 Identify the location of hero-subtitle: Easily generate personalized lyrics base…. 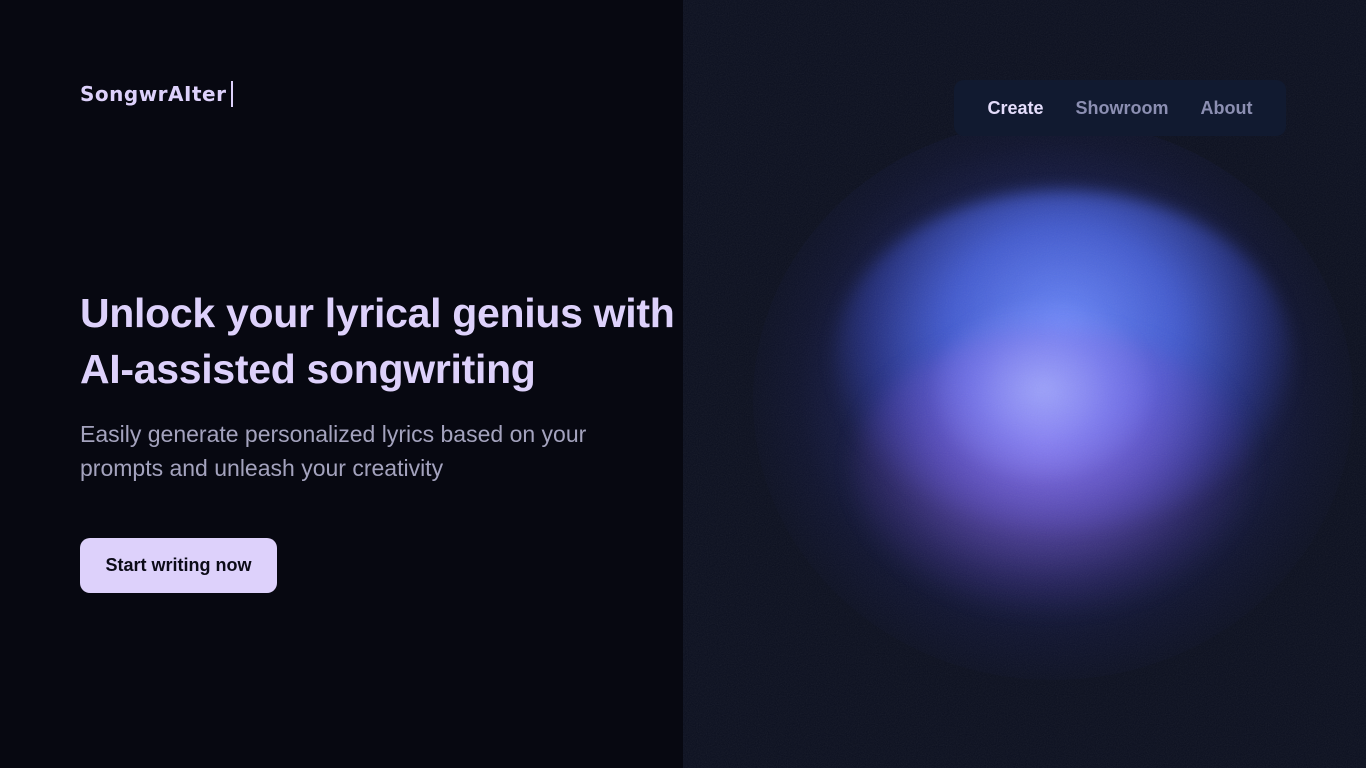
(333, 451).